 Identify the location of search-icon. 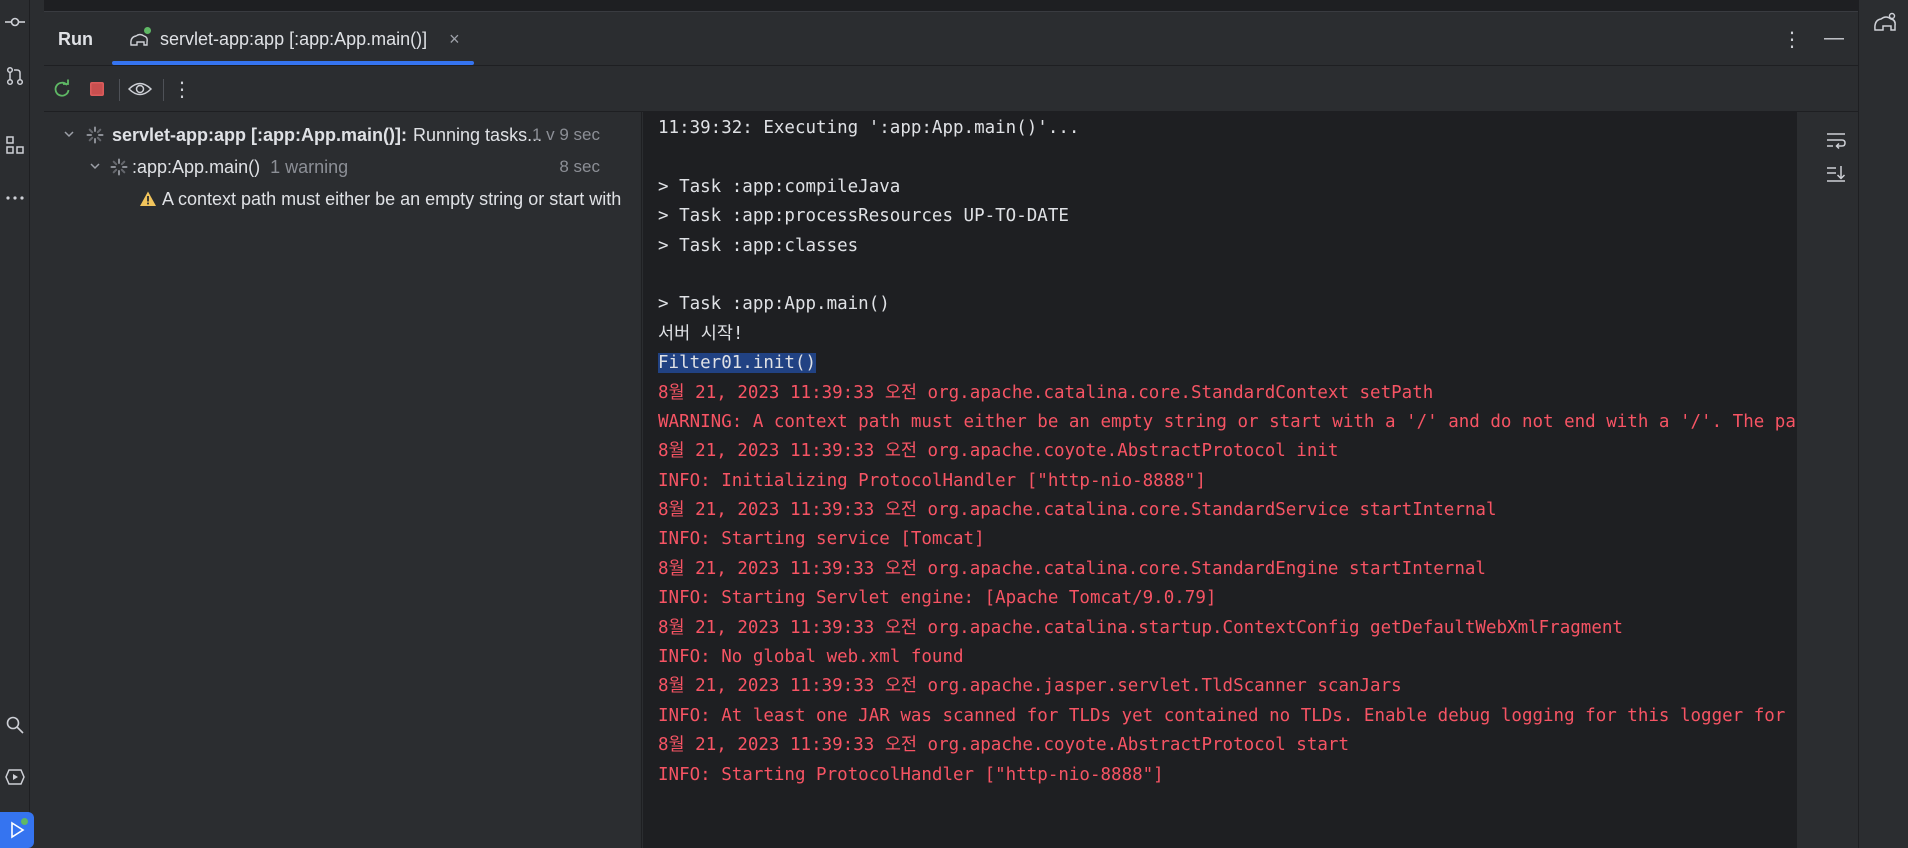
(15, 725).